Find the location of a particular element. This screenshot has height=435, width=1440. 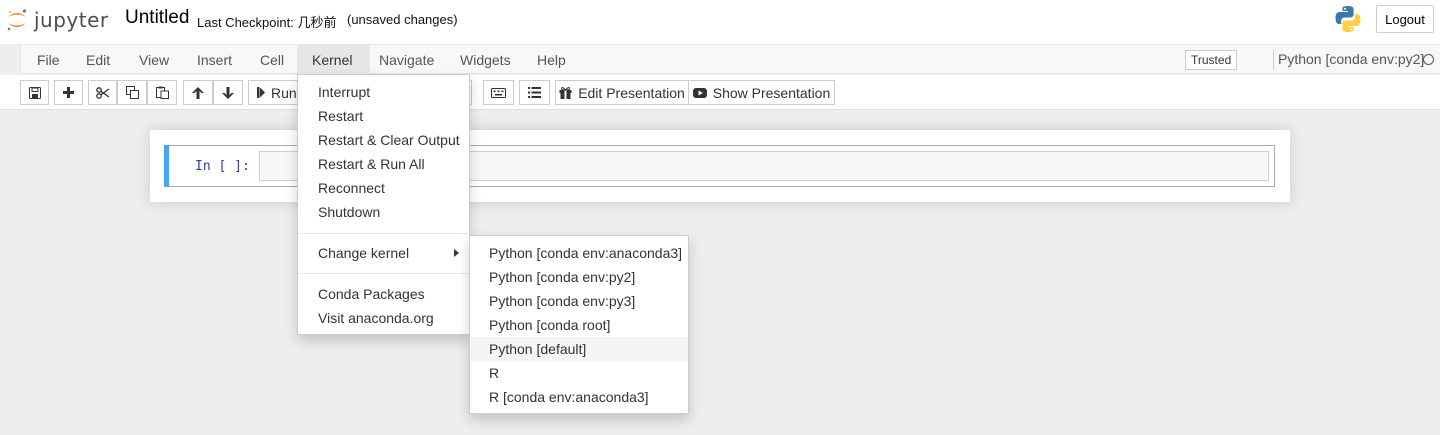

scissors-icon is located at coordinates (102, 92).